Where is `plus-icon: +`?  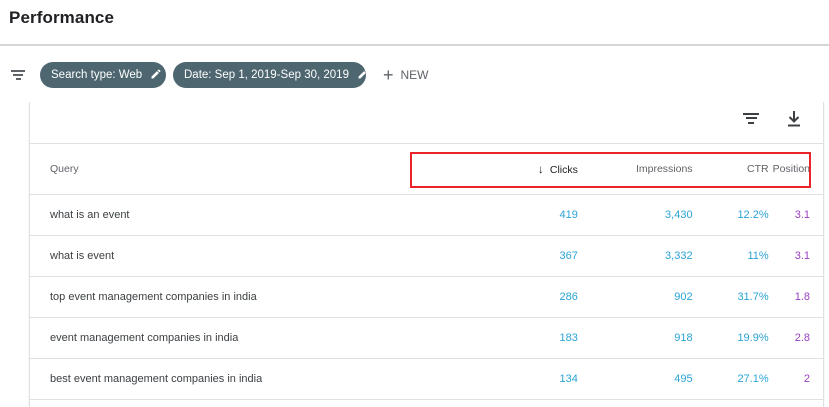 plus-icon: + is located at coordinates (388, 75).